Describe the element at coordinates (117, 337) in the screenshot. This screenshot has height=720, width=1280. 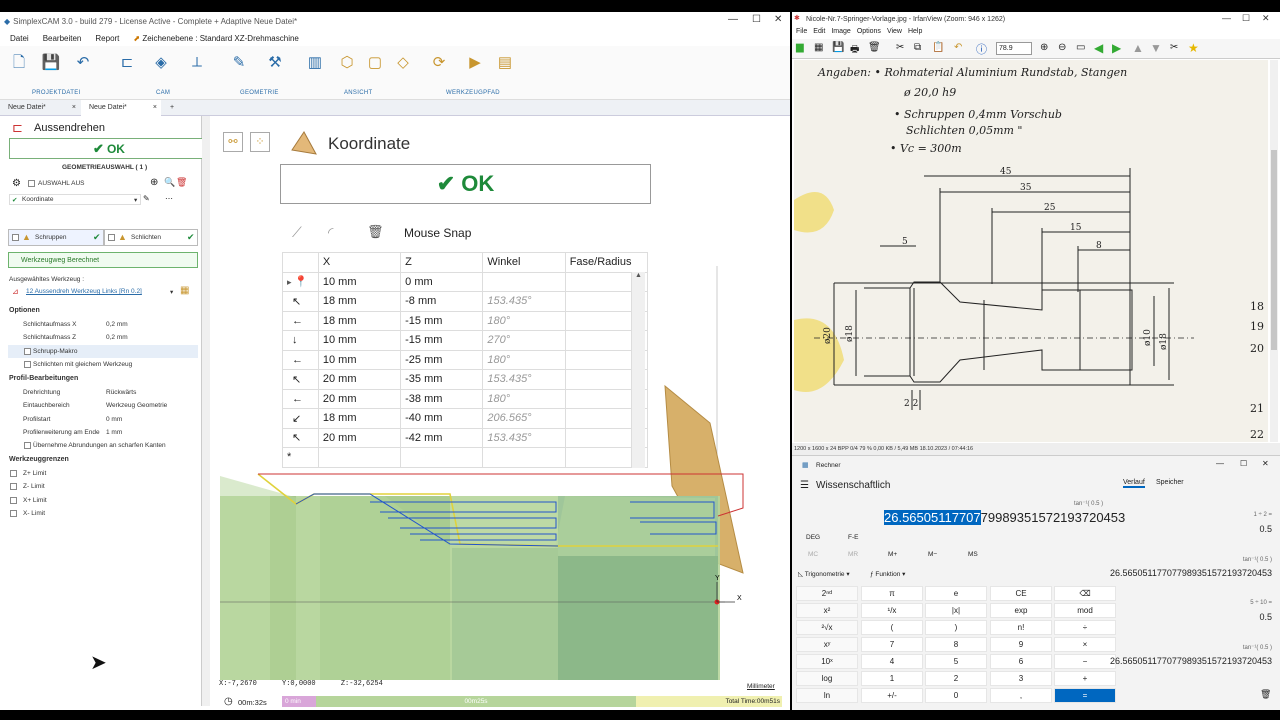
I see `finish-allowance-z-input: 0,2 mm` at that location.